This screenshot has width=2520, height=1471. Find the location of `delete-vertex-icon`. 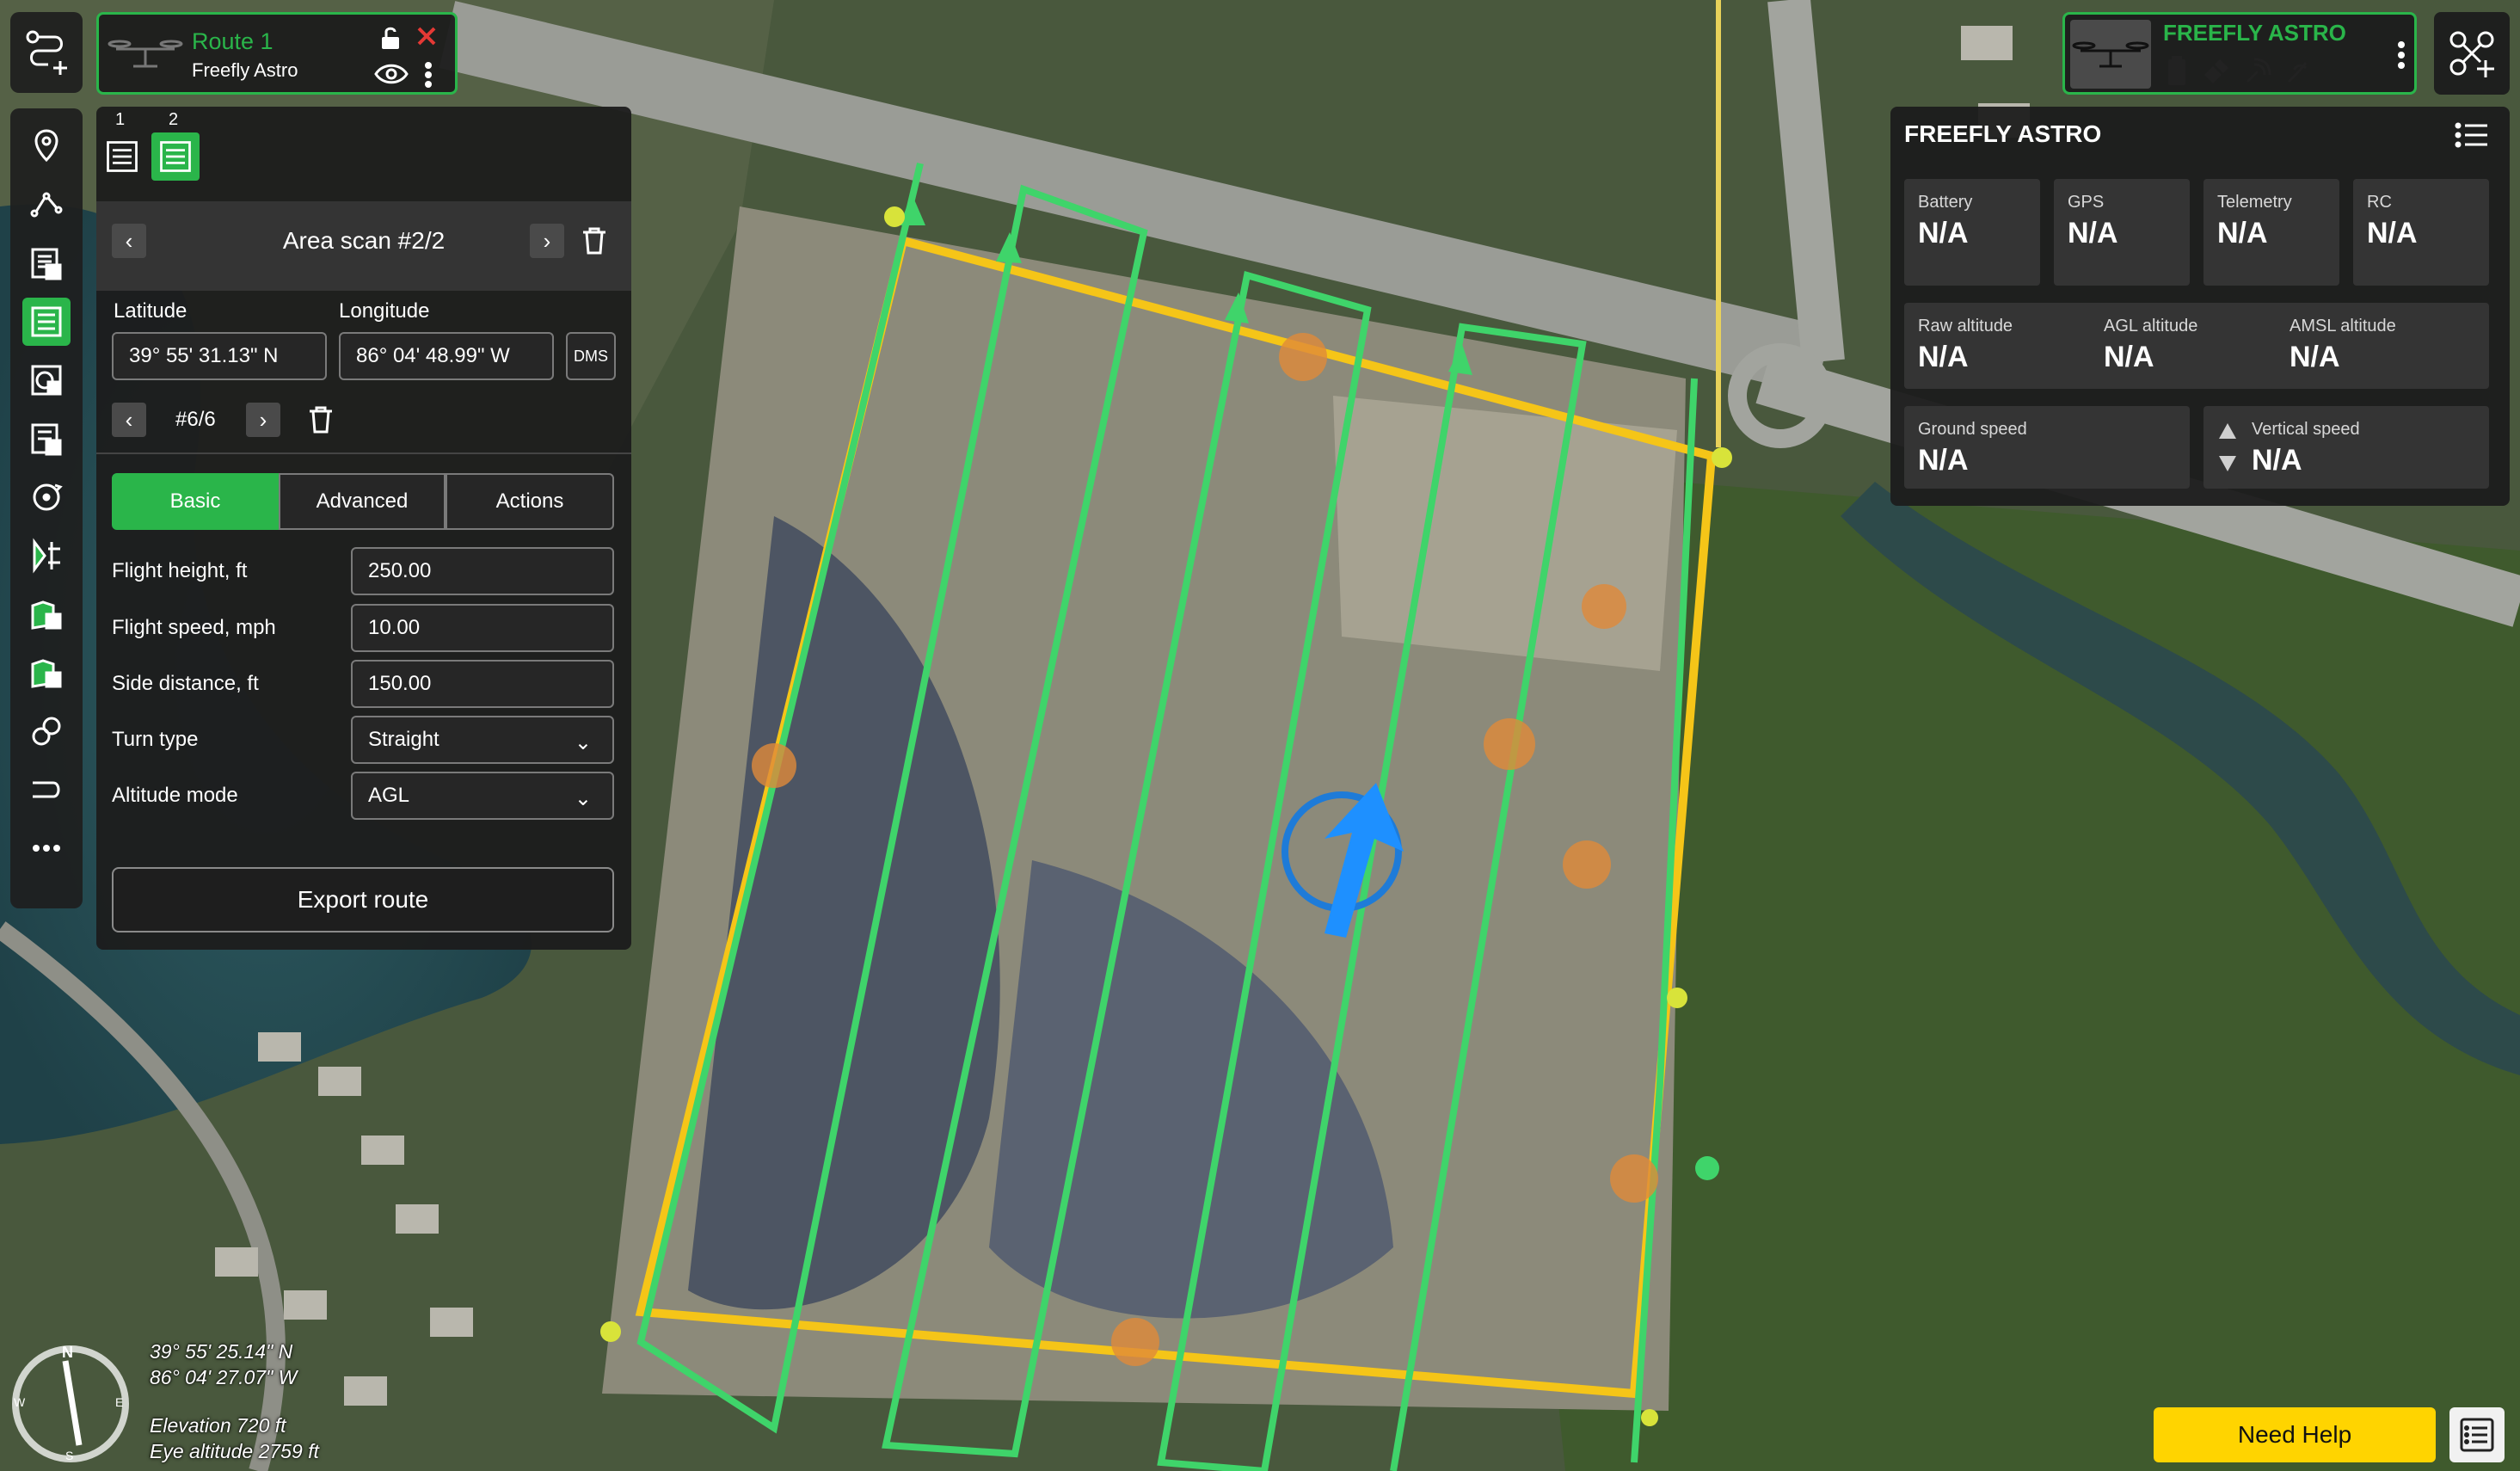

delete-vertex-icon is located at coordinates (321, 419).